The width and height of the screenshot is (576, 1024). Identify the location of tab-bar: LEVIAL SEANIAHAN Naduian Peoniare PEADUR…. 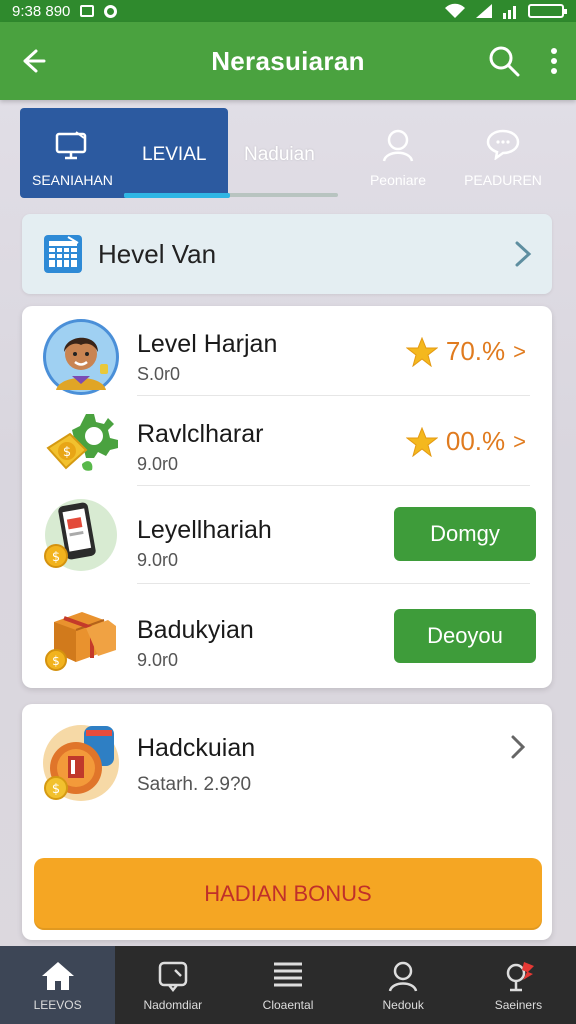
(288, 154).